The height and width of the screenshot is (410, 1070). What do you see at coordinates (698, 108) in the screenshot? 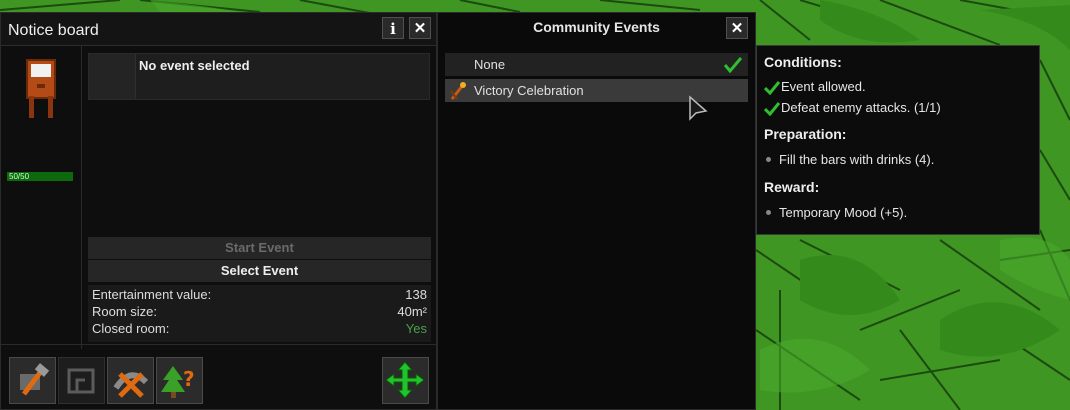
I see `mouse-cursor-icon` at bounding box center [698, 108].